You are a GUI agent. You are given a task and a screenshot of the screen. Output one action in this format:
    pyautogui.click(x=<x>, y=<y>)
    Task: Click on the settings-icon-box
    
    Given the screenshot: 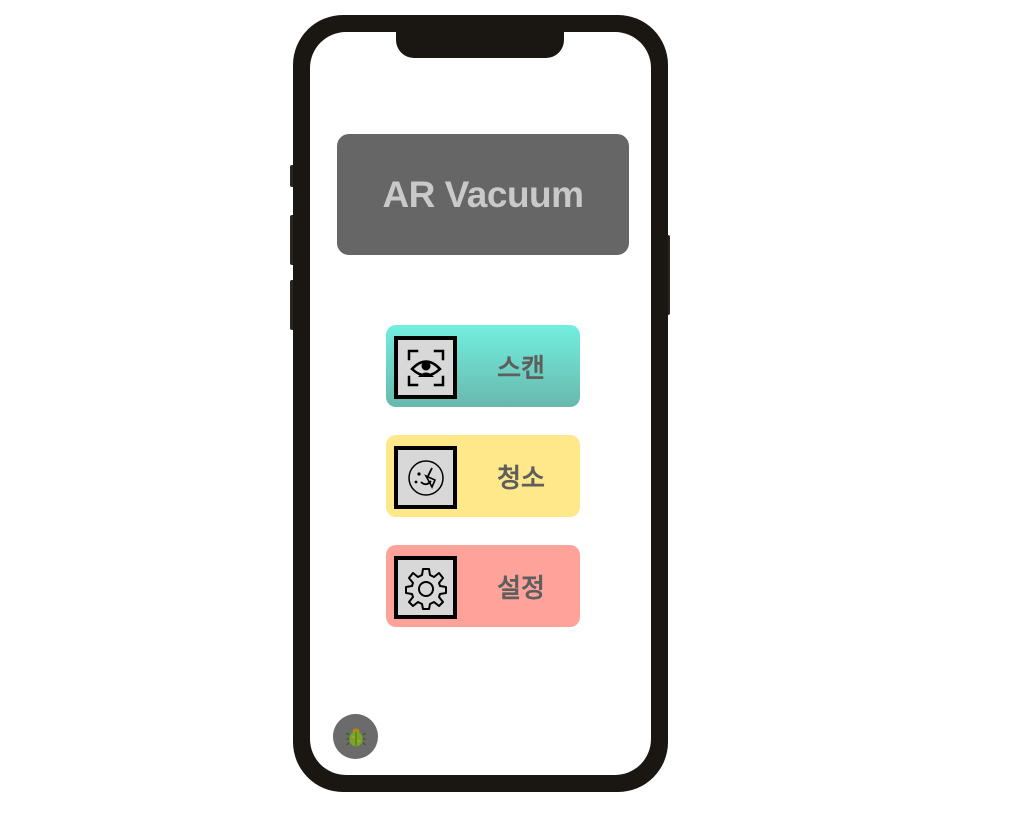 What is the action you would take?
    pyautogui.click(x=425, y=587)
    